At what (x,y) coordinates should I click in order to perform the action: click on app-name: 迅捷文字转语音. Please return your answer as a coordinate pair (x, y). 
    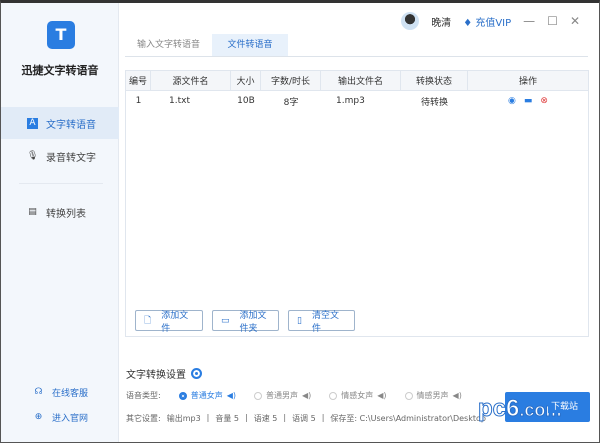
    Looking at the image, I should click on (60, 70).